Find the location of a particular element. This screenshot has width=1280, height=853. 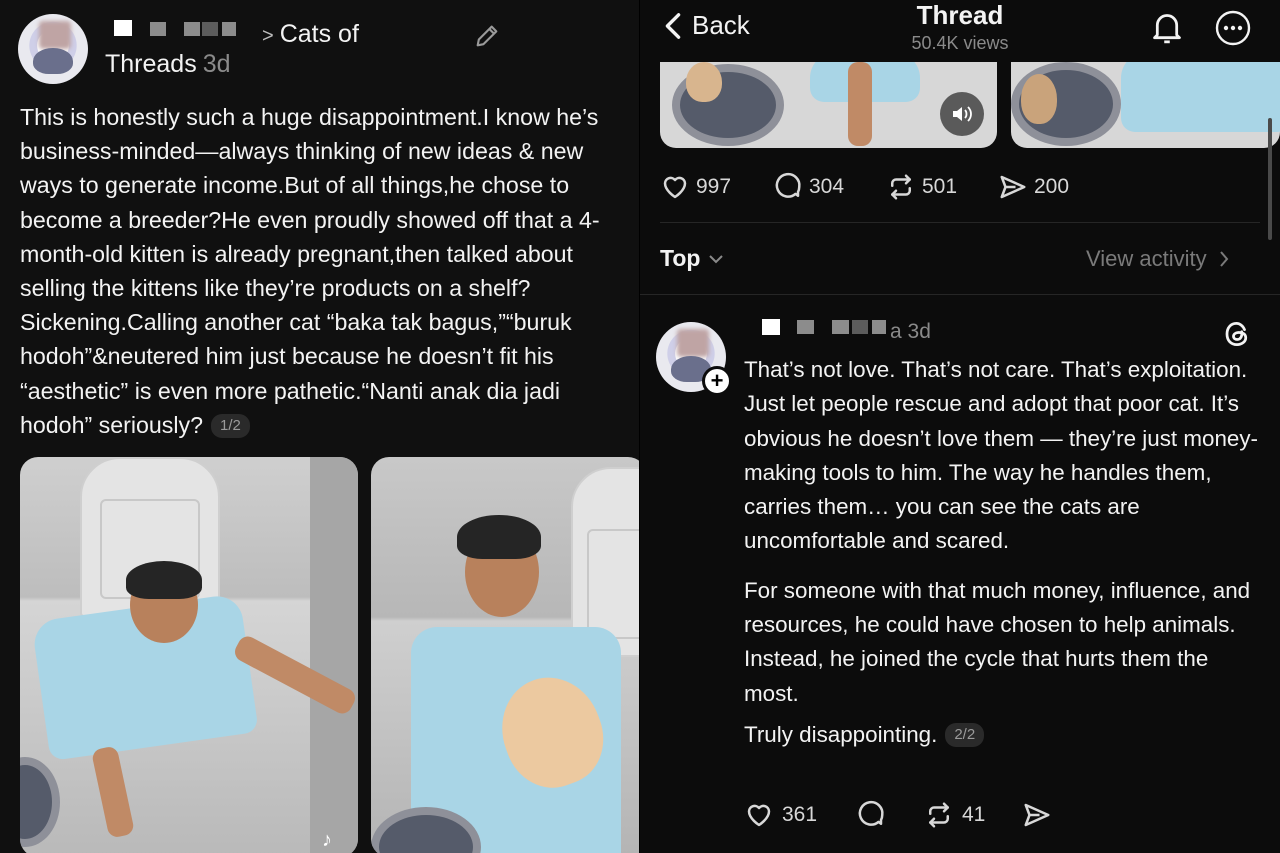

topic-breadcrumb: > Cats of is located at coordinates (310, 34).